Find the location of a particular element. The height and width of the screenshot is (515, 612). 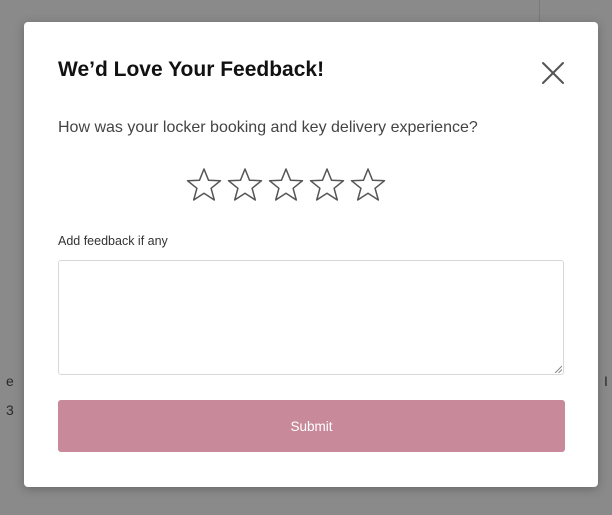

star-3-button is located at coordinates (286, 185).